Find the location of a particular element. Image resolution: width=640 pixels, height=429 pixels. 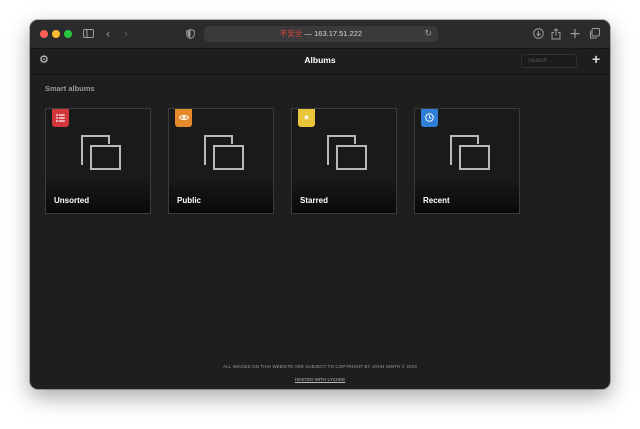

chevron-left-icon: ‹ is located at coordinates (108, 34).